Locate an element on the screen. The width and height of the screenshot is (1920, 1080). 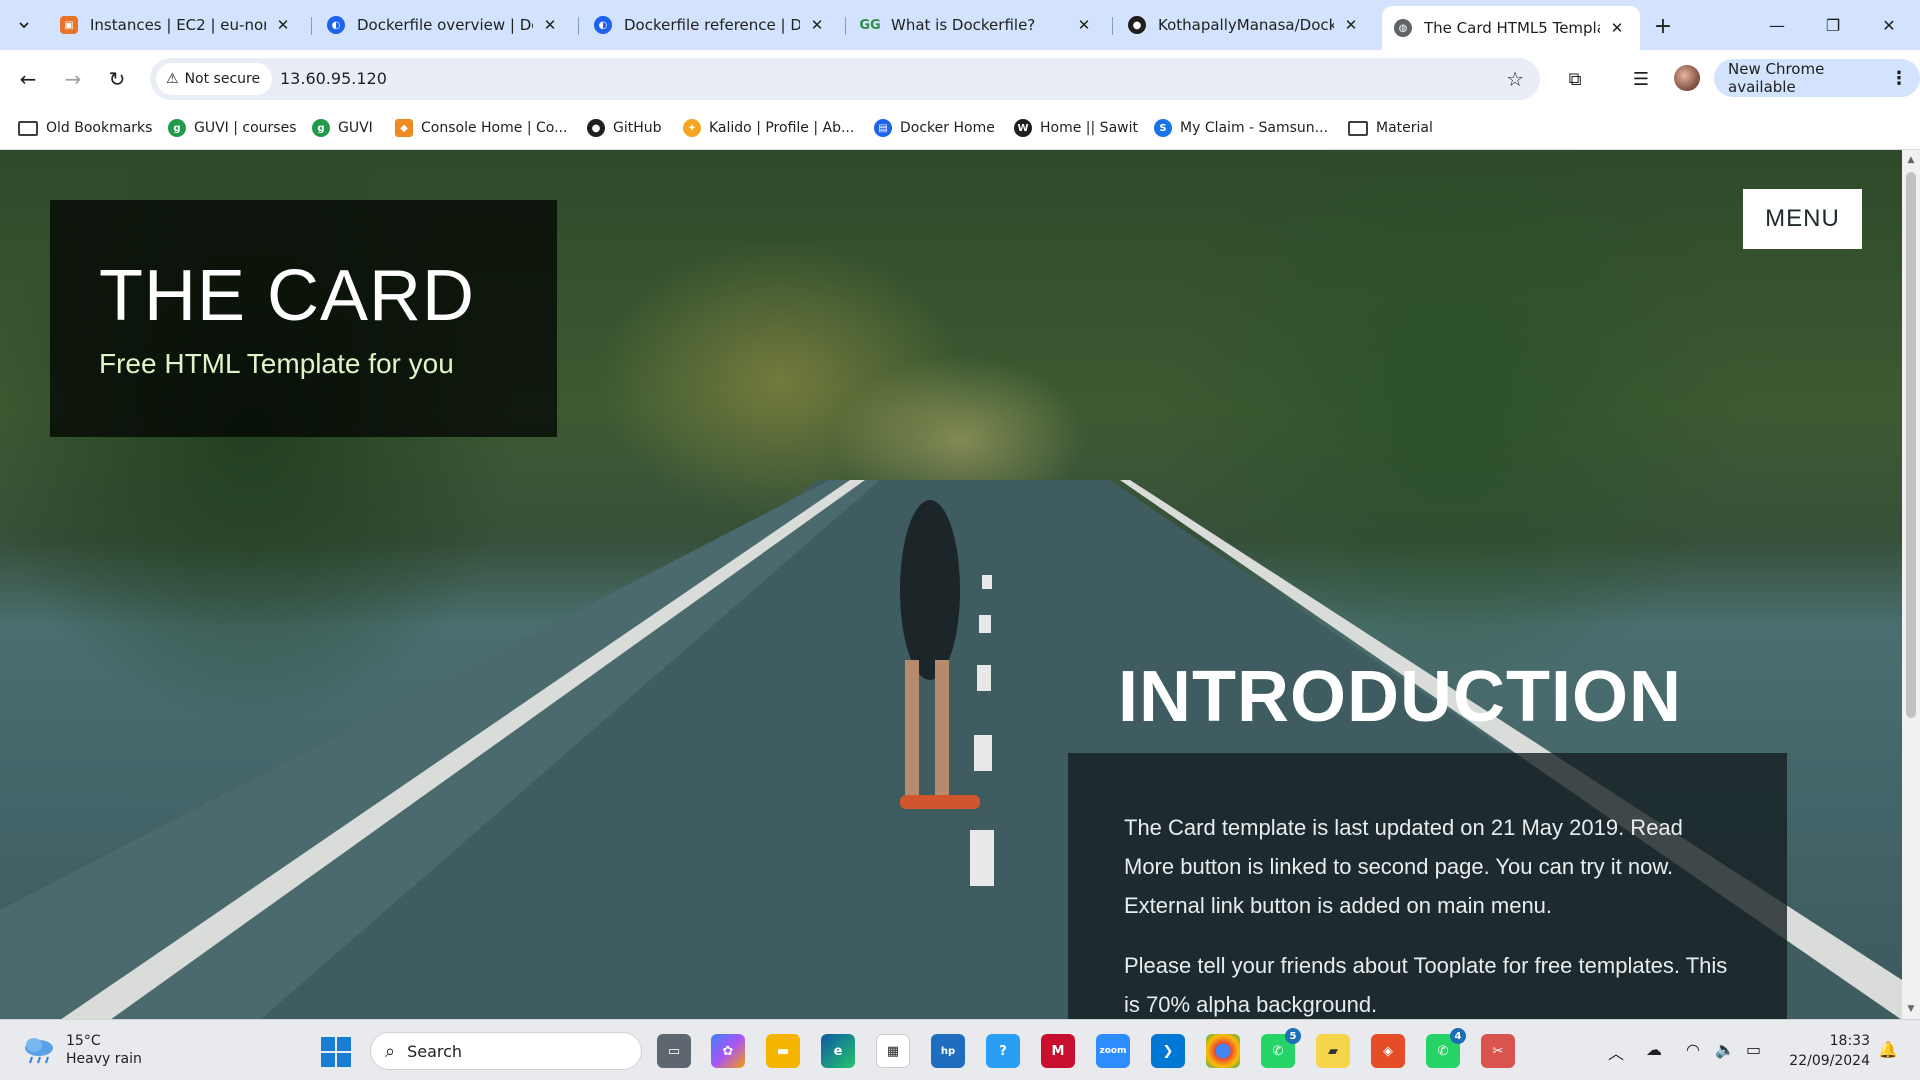
menu-button: MENU is located at coordinates (1802, 219).